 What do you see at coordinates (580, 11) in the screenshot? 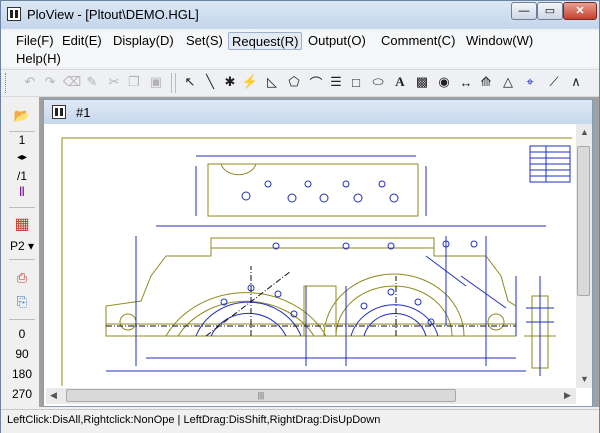
I see `close-button: ✕` at bounding box center [580, 11].